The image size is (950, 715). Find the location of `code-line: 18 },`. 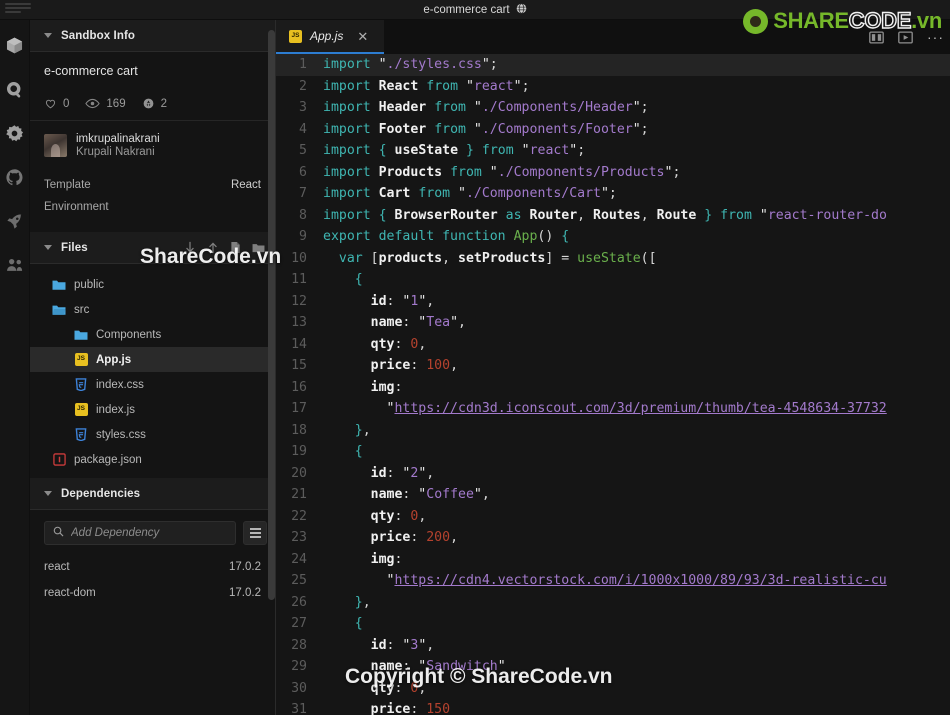

code-line: 18 }, is located at coordinates (613, 431).